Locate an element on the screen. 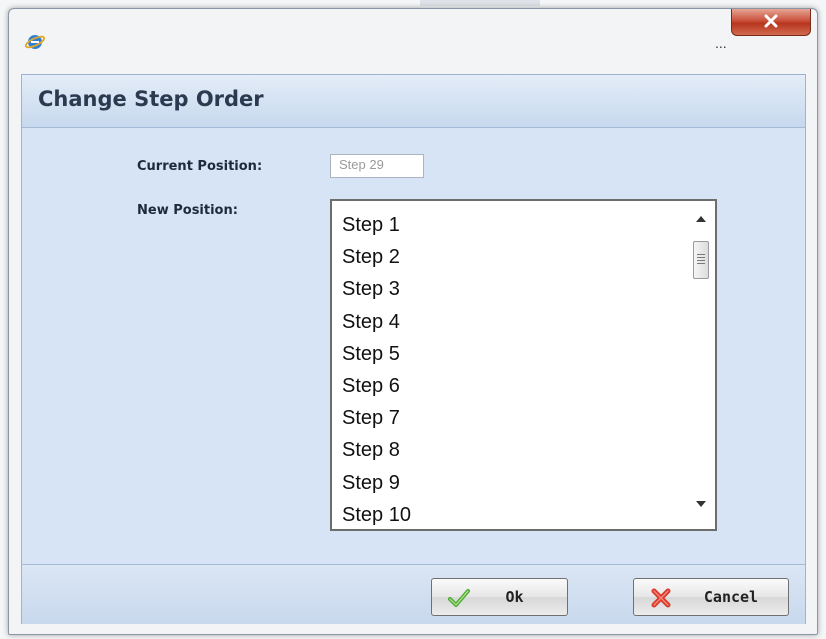  list-item: Step 8 is located at coordinates (512, 450).